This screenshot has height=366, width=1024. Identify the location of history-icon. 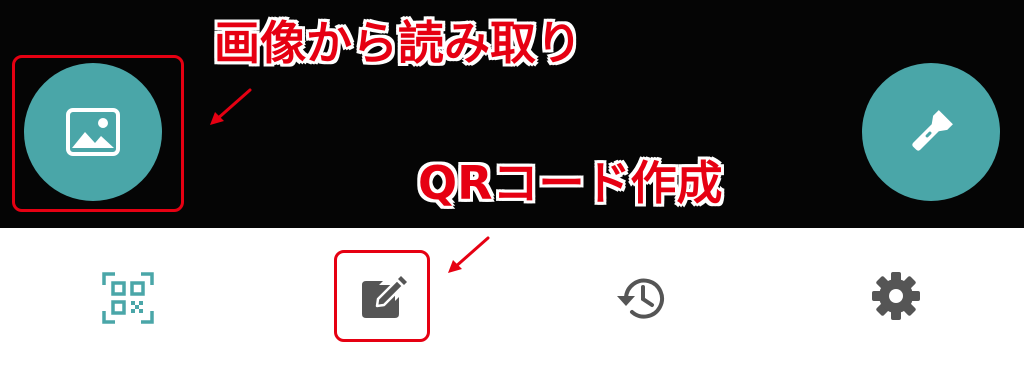
(640, 298).